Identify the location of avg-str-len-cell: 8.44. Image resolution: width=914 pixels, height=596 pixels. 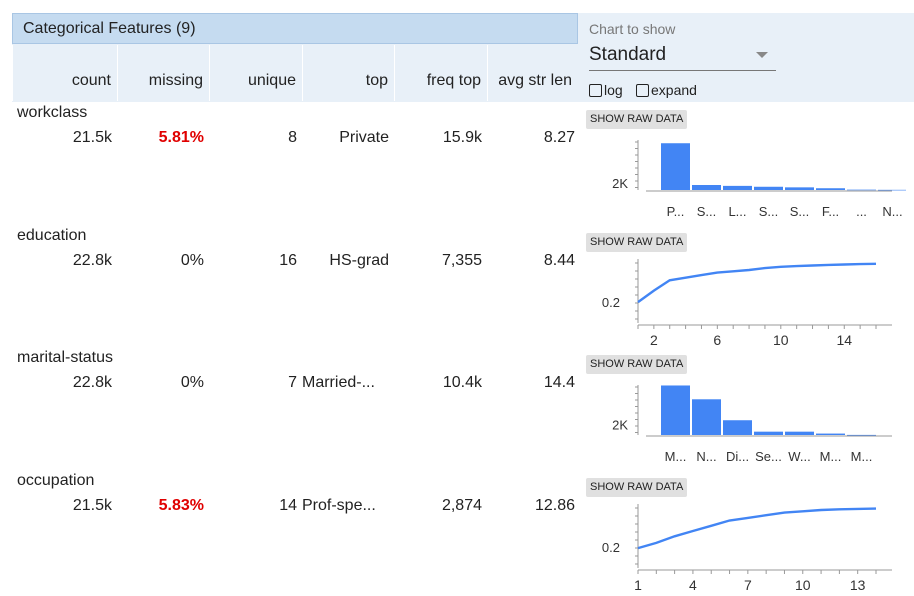
(559, 260).